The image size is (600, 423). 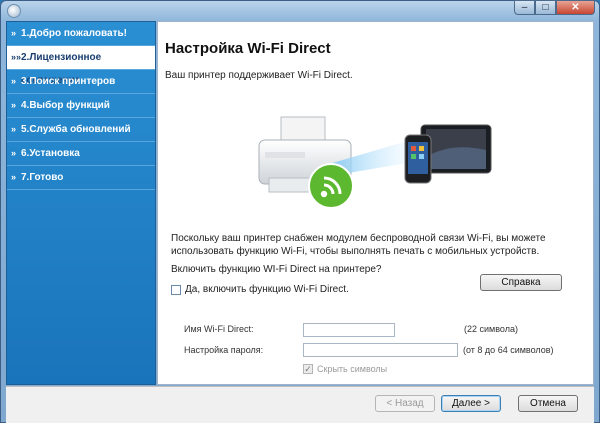 What do you see at coordinates (380, 350) in the screenshot?
I see `password-input` at bounding box center [380, 350].